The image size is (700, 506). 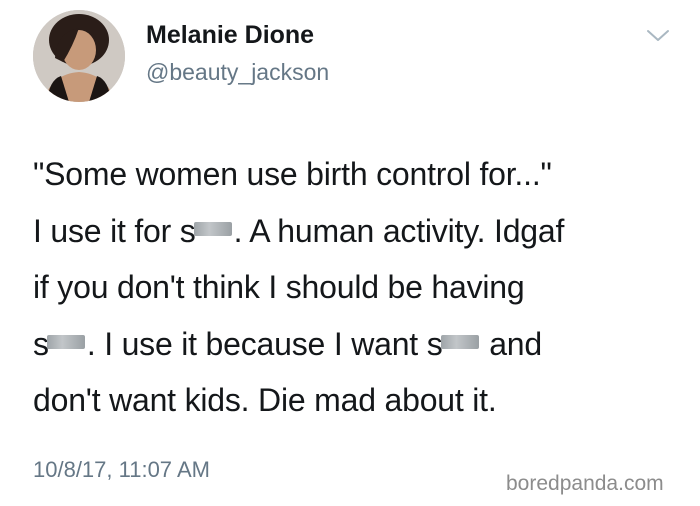 I want to click on tweet-text-segment: if you don't think I should be having, so click(x=279, y=287).